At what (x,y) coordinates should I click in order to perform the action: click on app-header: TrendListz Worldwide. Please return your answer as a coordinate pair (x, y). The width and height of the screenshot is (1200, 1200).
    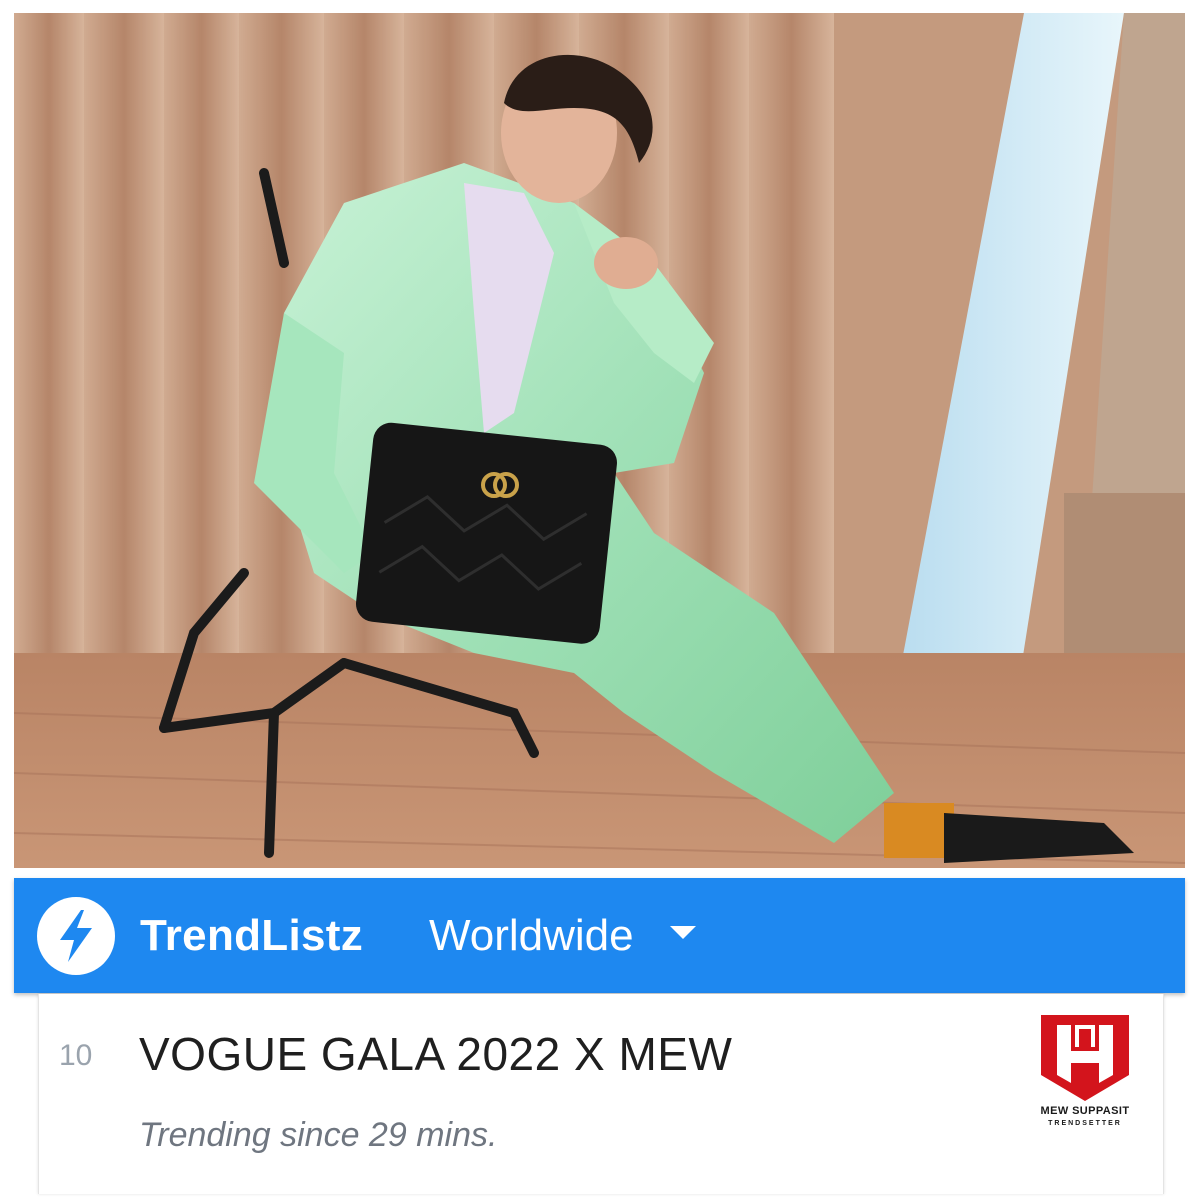
    Looking at the image, I should click on (599, 935).